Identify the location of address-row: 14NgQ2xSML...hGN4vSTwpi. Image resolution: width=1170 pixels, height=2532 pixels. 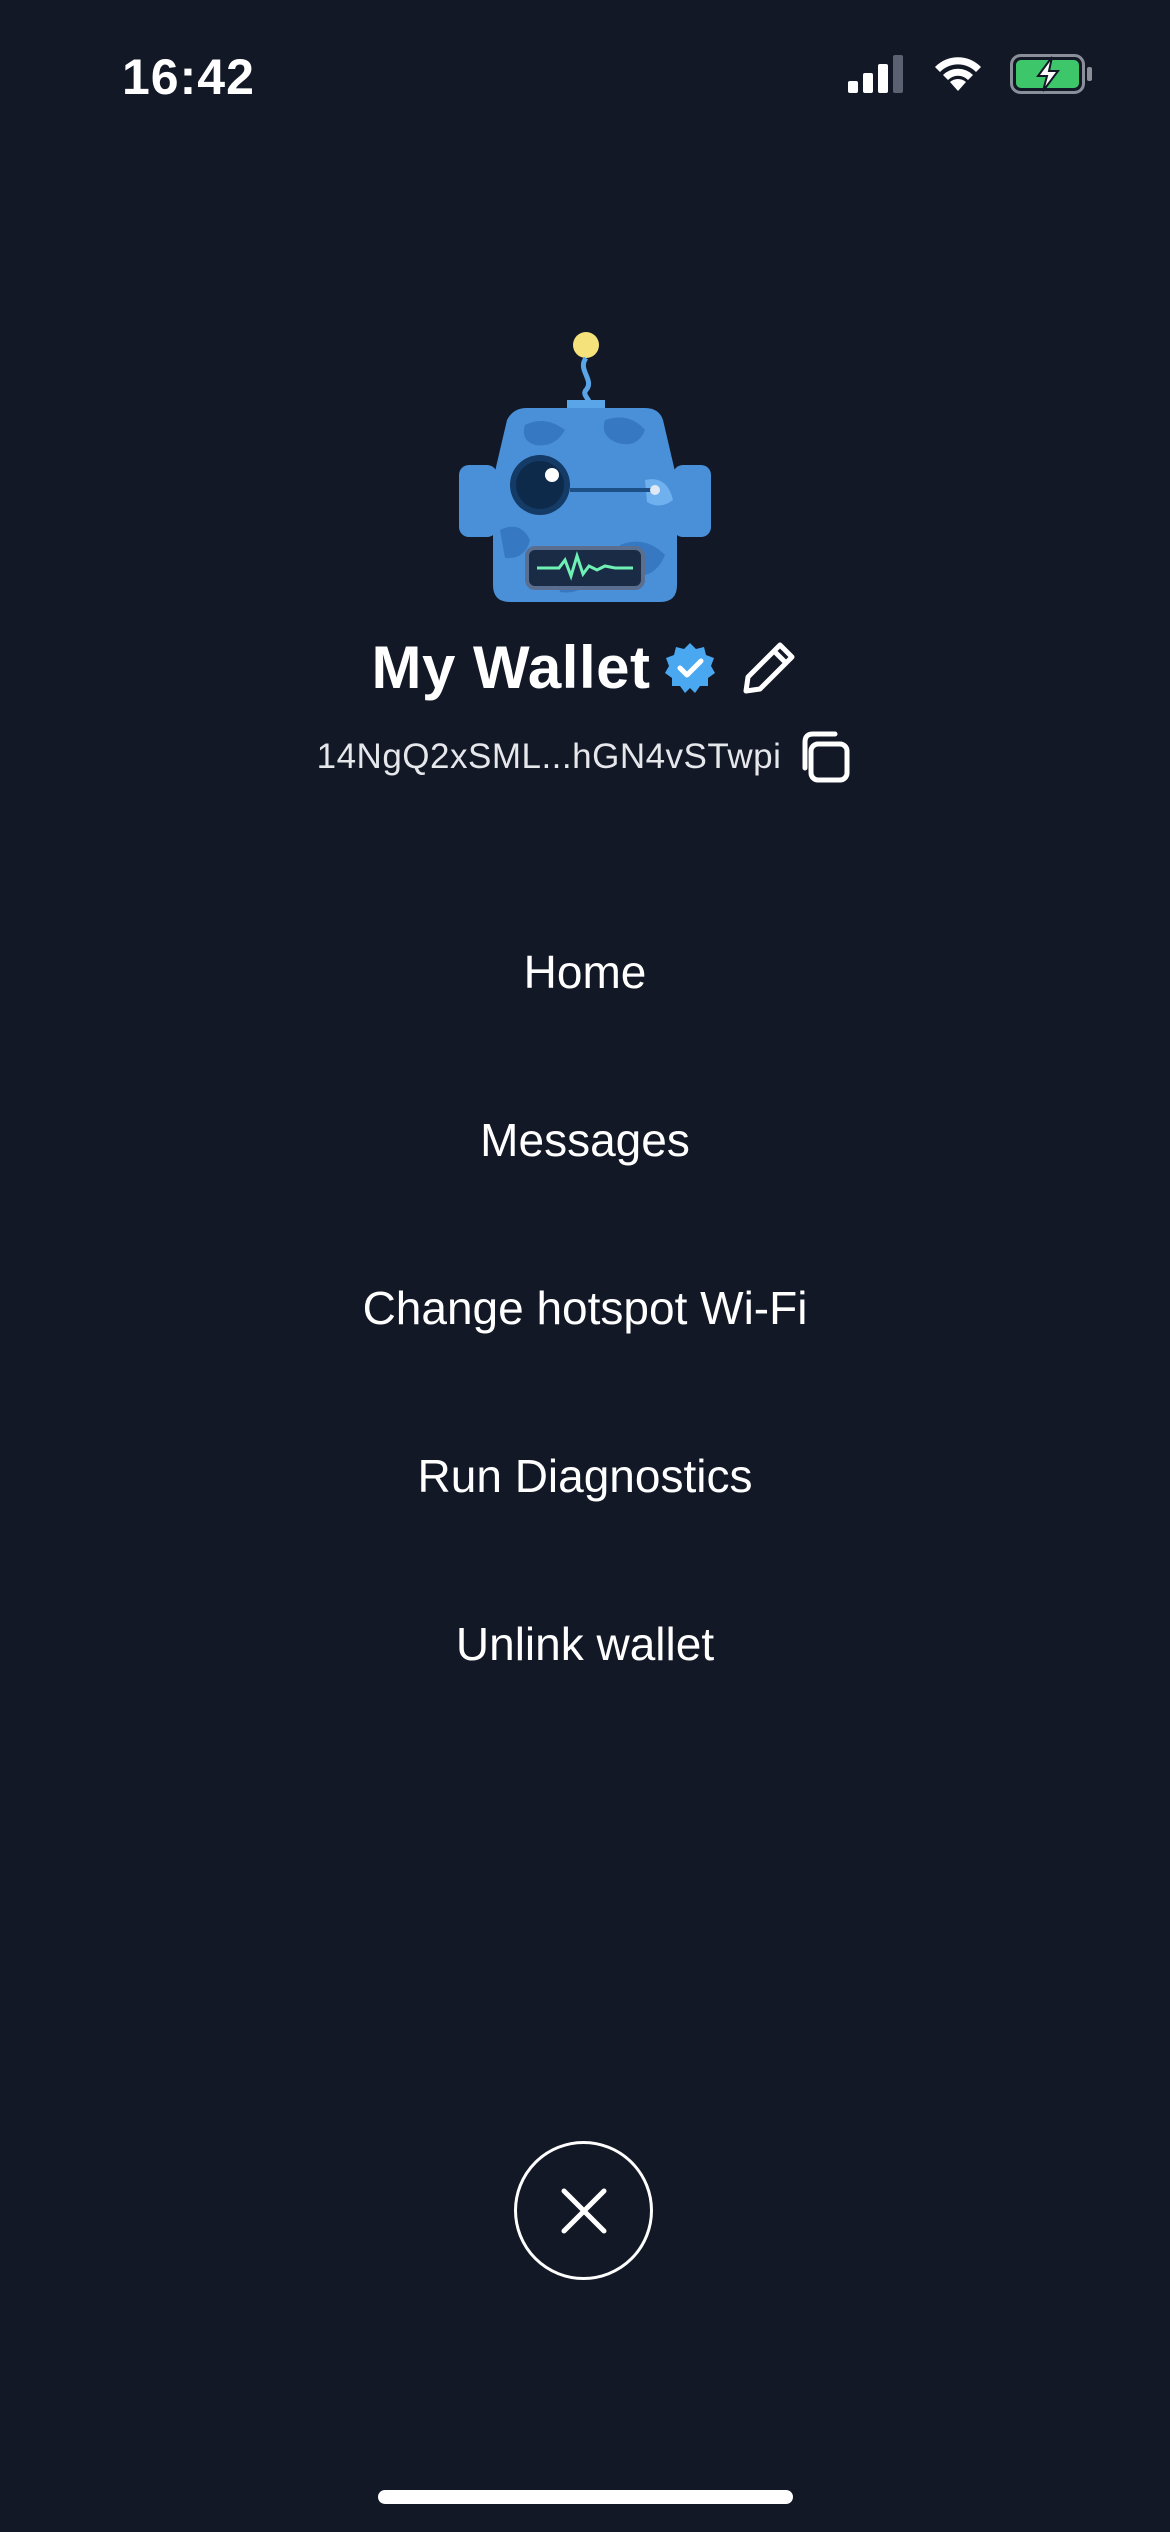
(585, 757).